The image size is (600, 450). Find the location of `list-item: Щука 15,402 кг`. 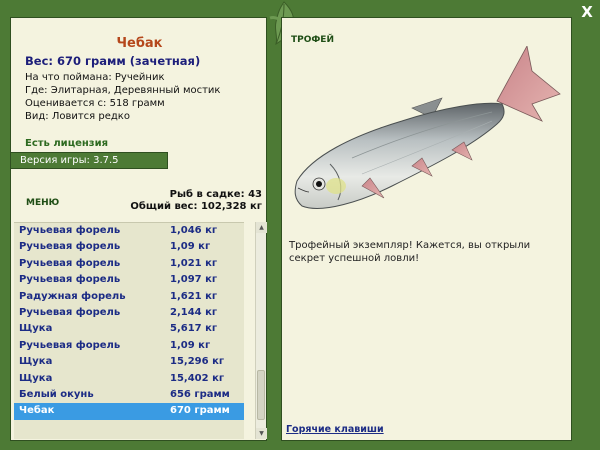

list-item: Щука 15,402 кг is located at coordinates (129, 379).